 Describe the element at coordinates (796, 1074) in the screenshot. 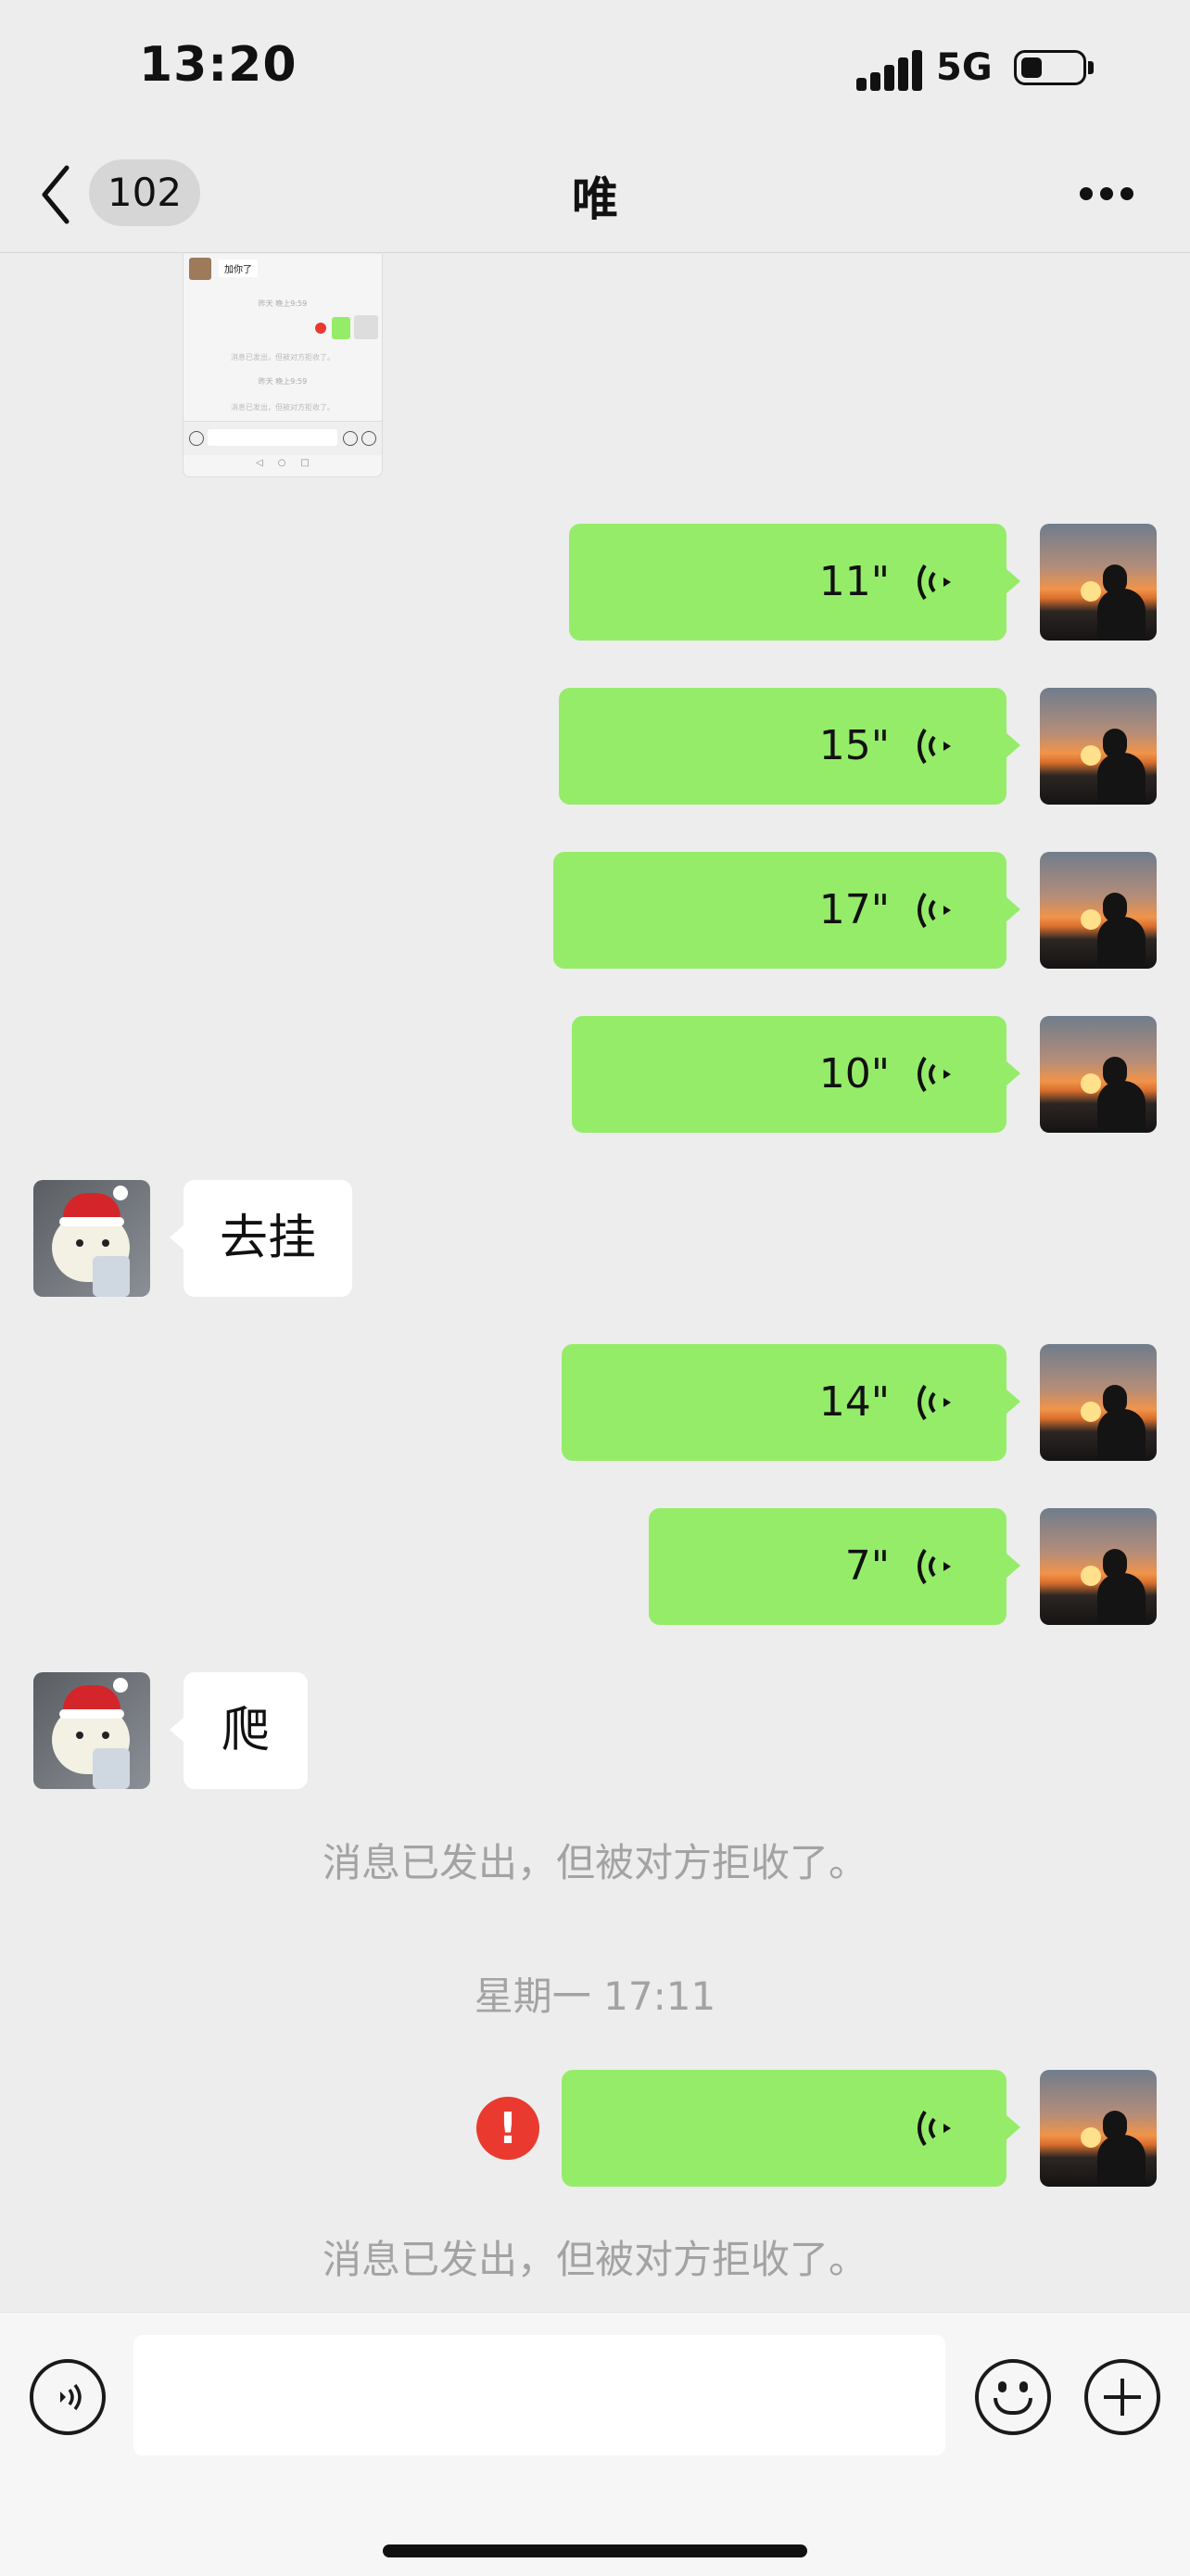

I see `voice-message: 10"` at that location.